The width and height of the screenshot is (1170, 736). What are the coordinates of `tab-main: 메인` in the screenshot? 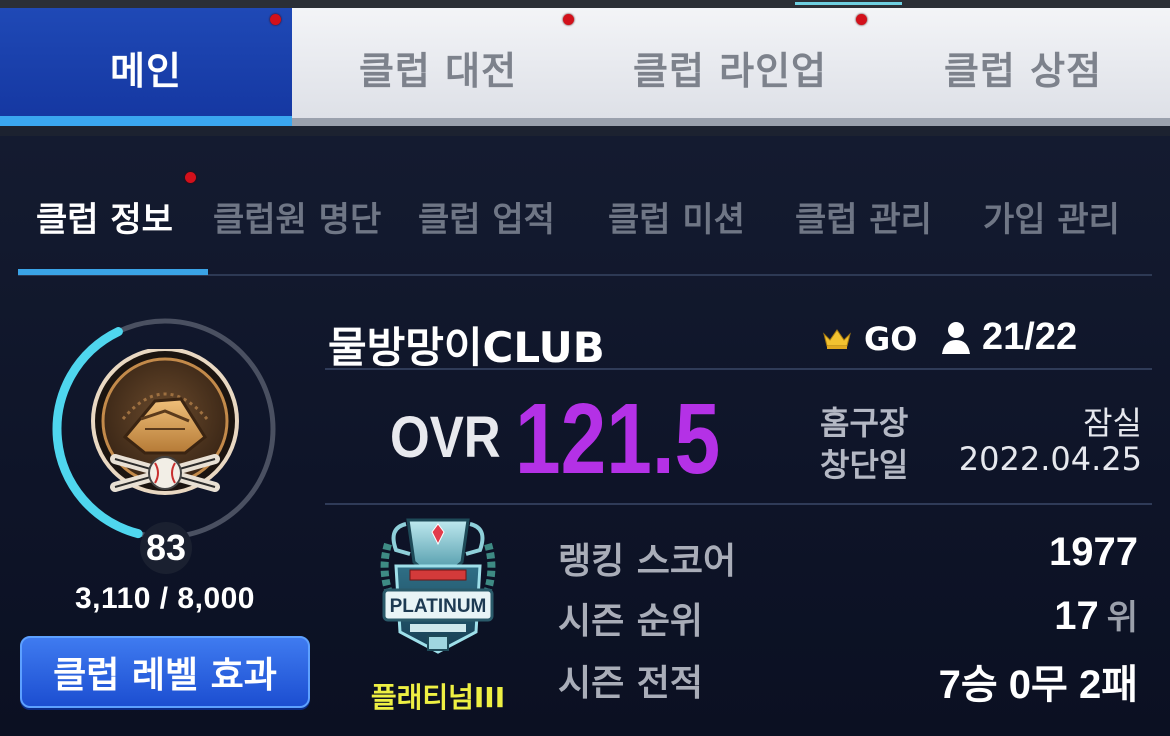 It's located at (146, 67).